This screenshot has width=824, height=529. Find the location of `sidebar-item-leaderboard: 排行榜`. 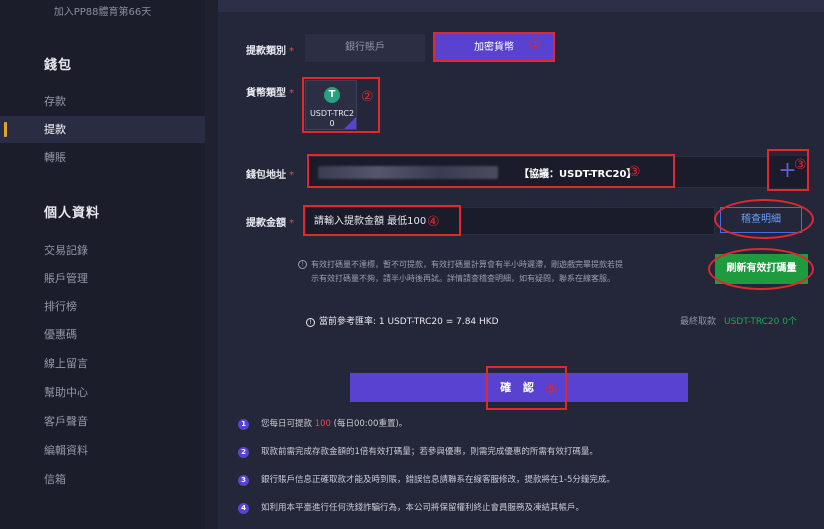

sidebar-item-leaderboard: 排行榜 is located at coordinates (102, 306).